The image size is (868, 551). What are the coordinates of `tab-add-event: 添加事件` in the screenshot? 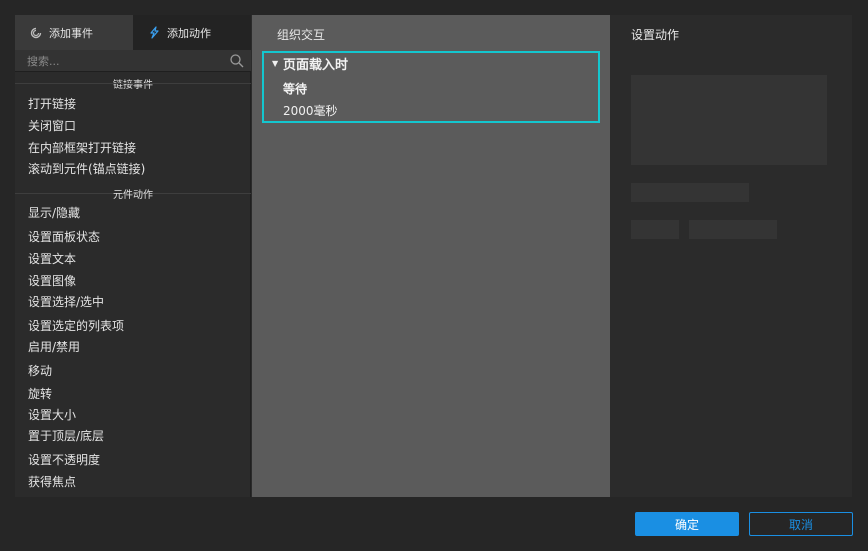 It's located at (74, 32).